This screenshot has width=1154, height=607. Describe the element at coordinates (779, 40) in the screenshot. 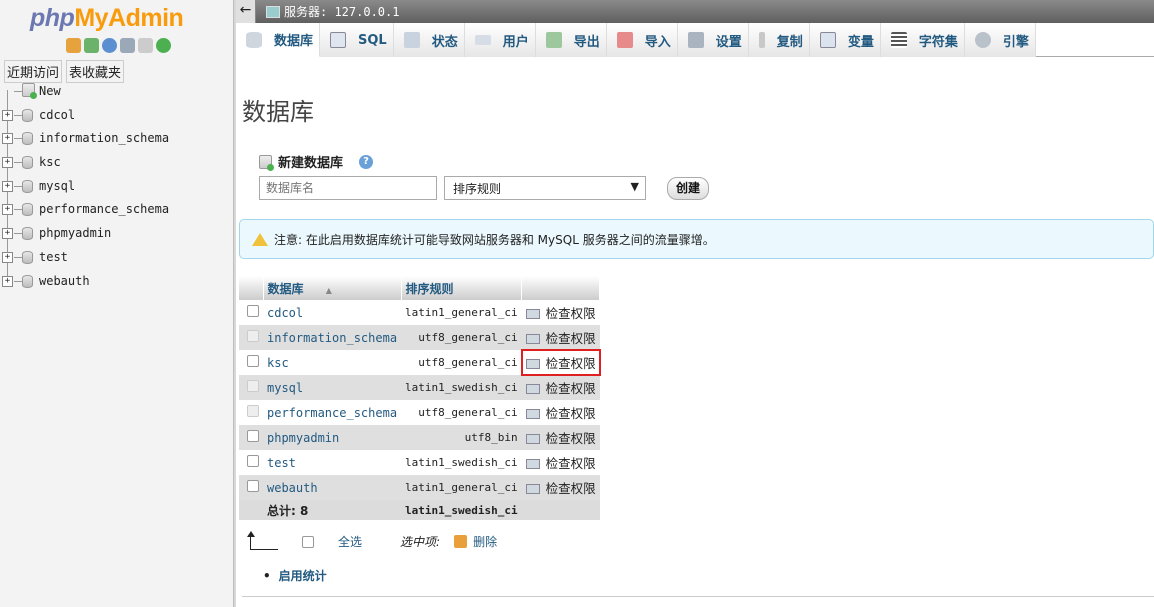

I see `tab-replication: 复制` at that location.